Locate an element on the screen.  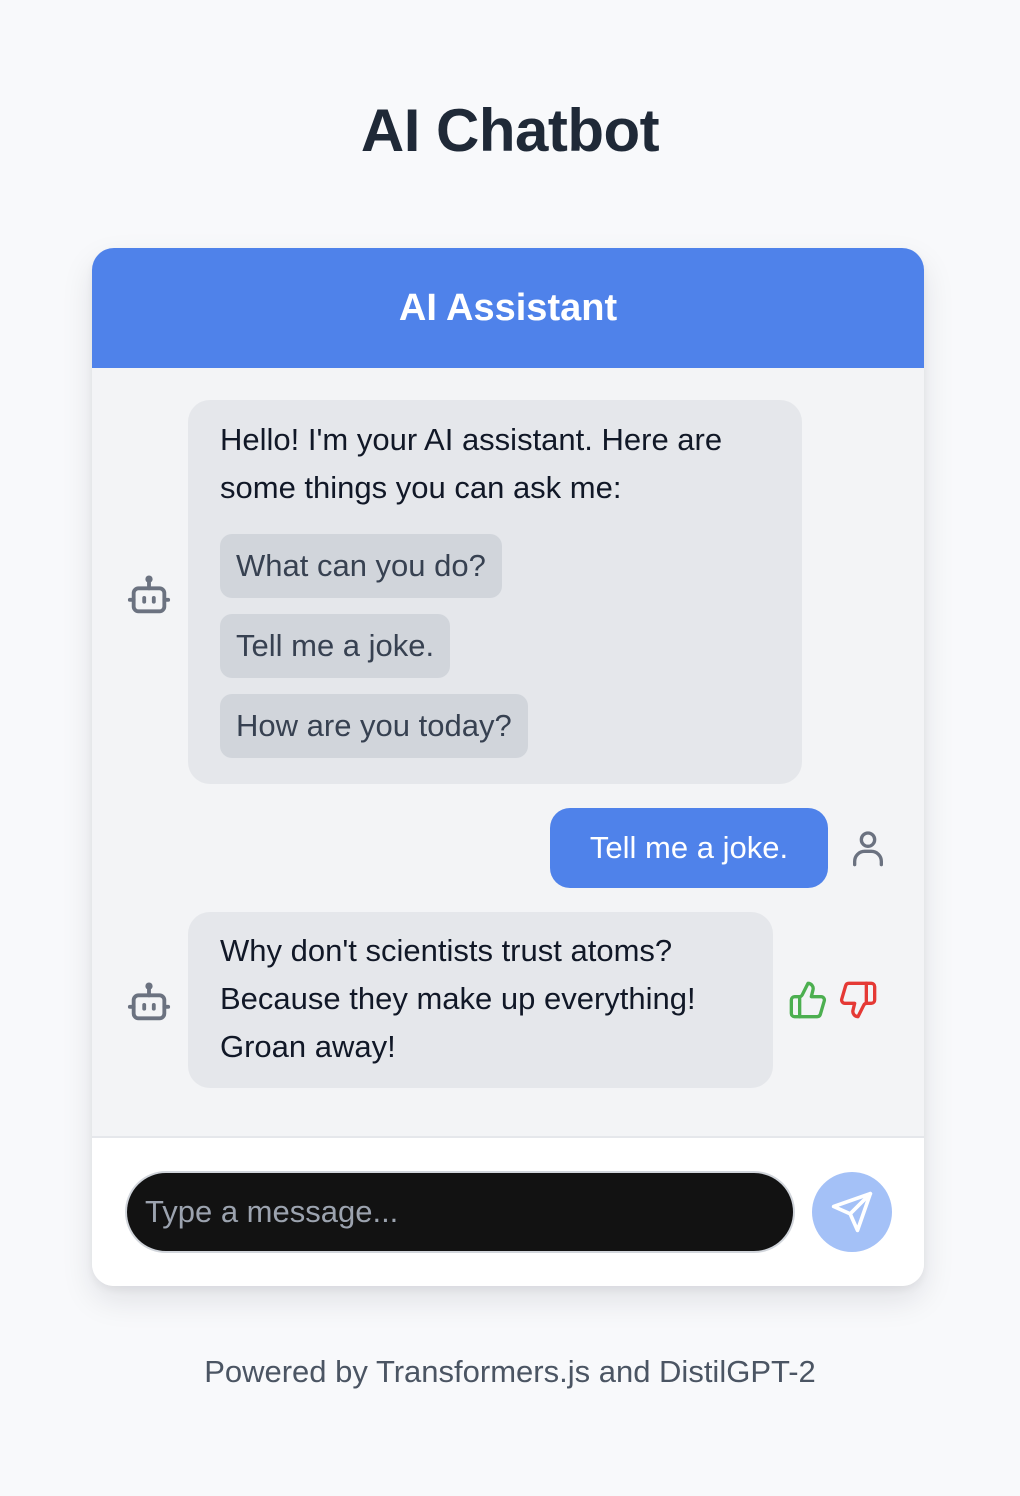
thumbs-up-icon is located at coordinates (808, 1000).